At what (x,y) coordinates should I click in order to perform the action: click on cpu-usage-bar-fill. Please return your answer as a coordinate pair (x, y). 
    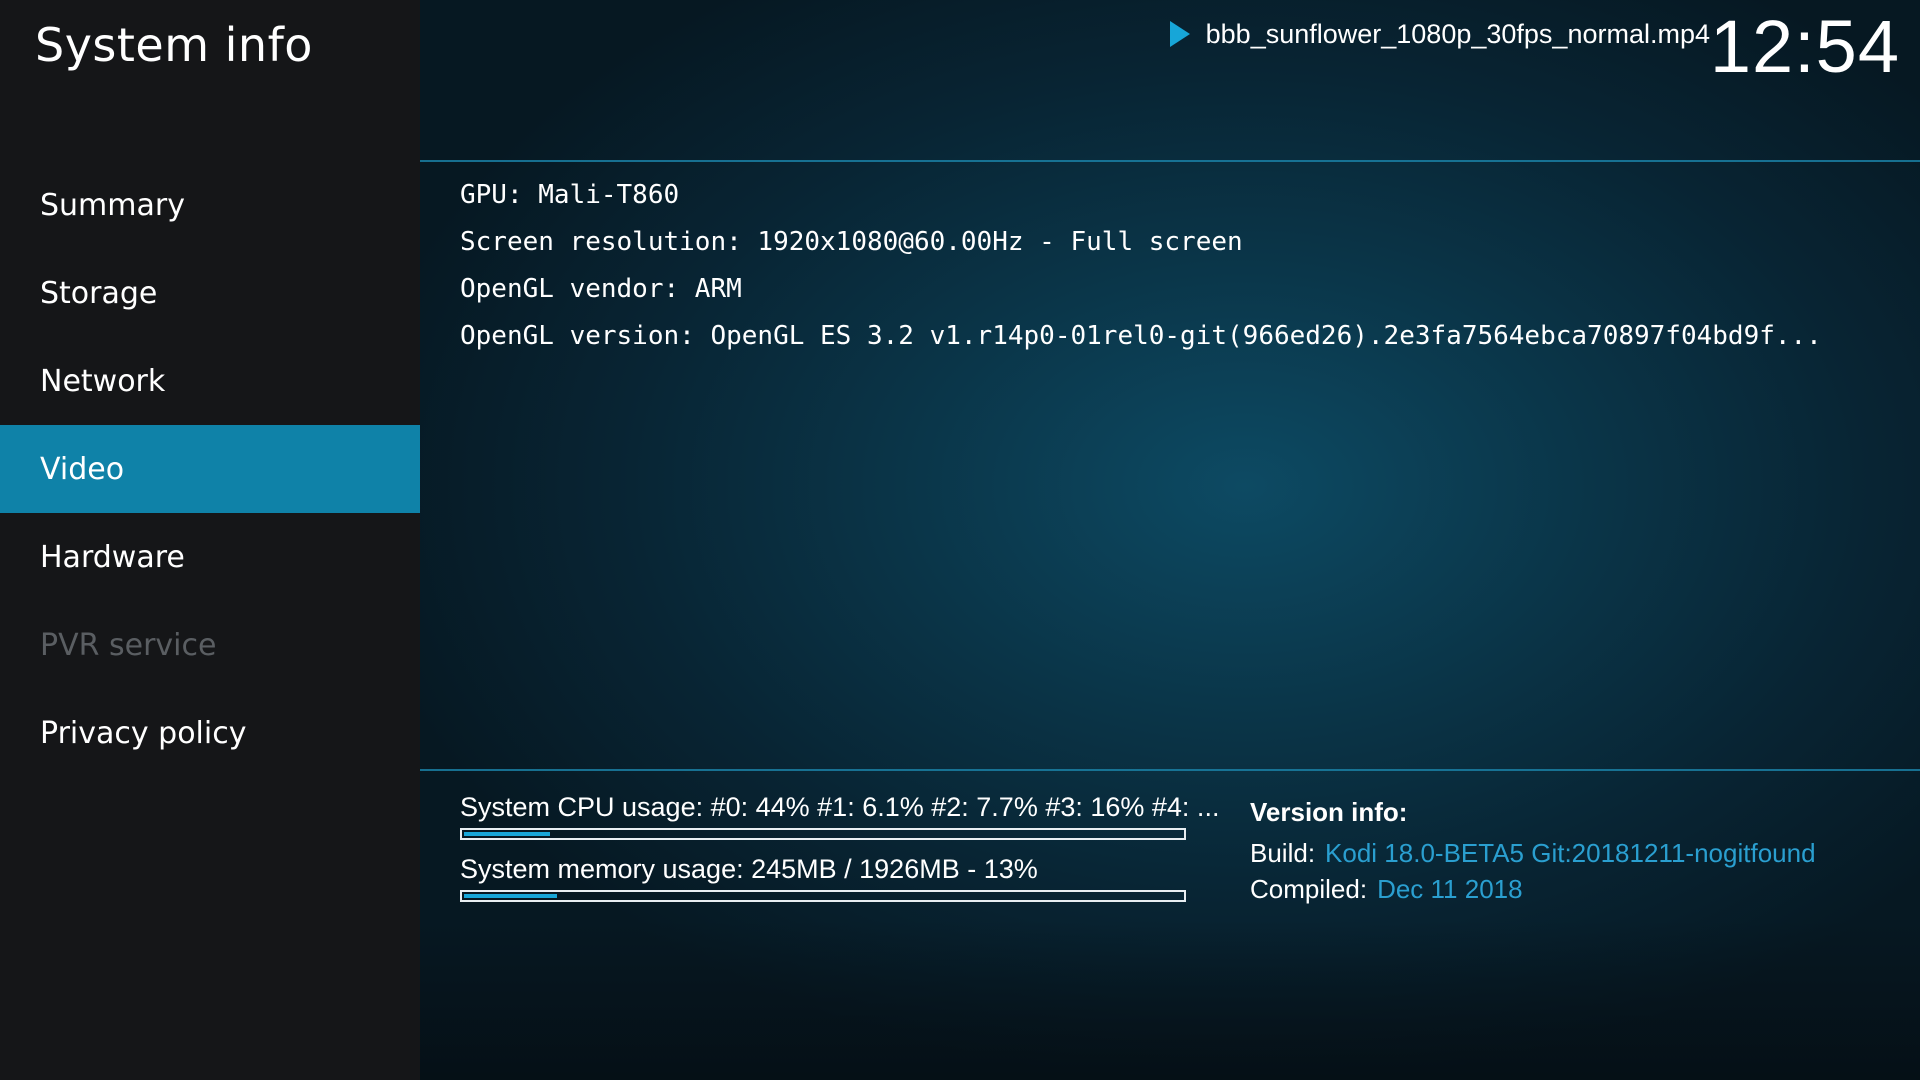
    Looking at the image, I should click on (507, 834).